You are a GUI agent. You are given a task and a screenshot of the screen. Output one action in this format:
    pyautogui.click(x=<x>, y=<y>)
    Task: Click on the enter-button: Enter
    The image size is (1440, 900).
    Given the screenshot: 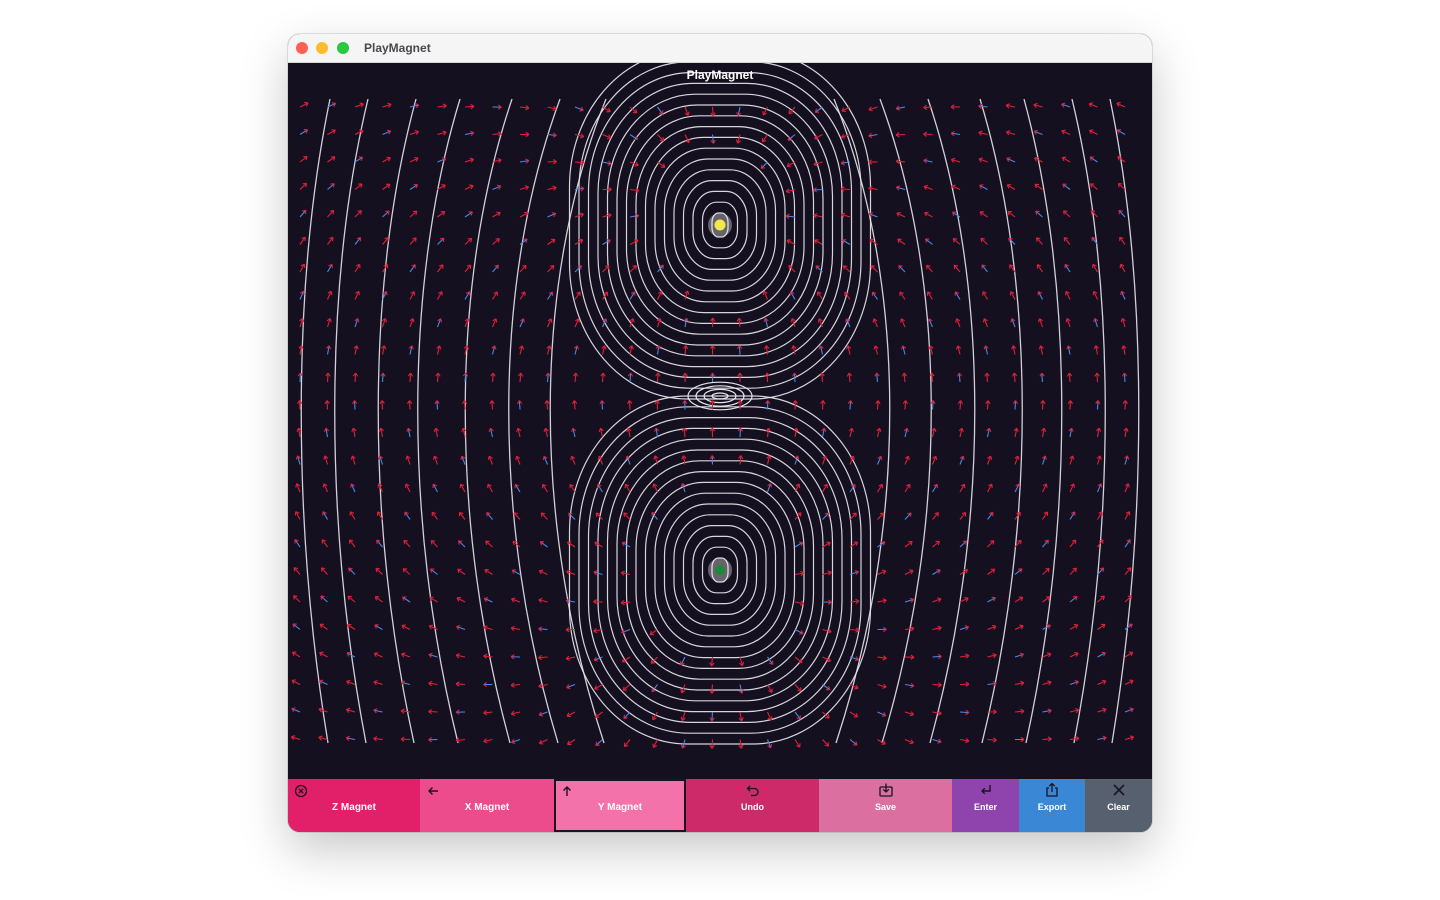 What is the action you would take?
    pyautogui.click(x=985, y=805)
    